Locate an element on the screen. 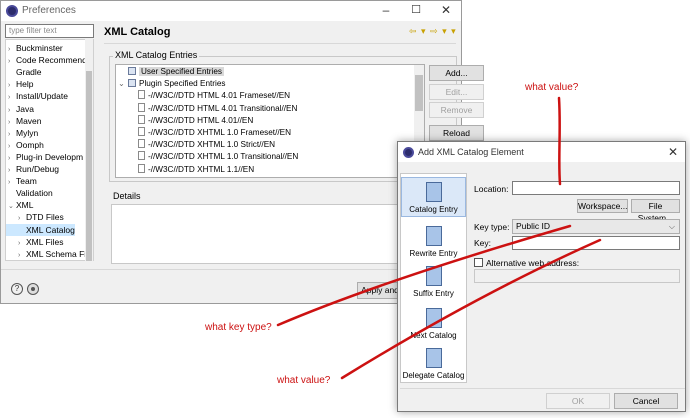  annotation-line-top is located at coordinates (559, 141).